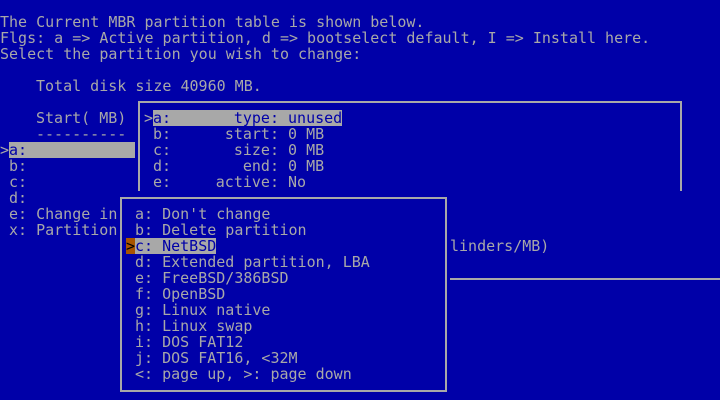 Image resolution: width=720 pixels, height=400 pixels. What do you see at coordinates (247, 182) in the screenshot?
I see `detail-label: active:` at bounding box center [247, 182].